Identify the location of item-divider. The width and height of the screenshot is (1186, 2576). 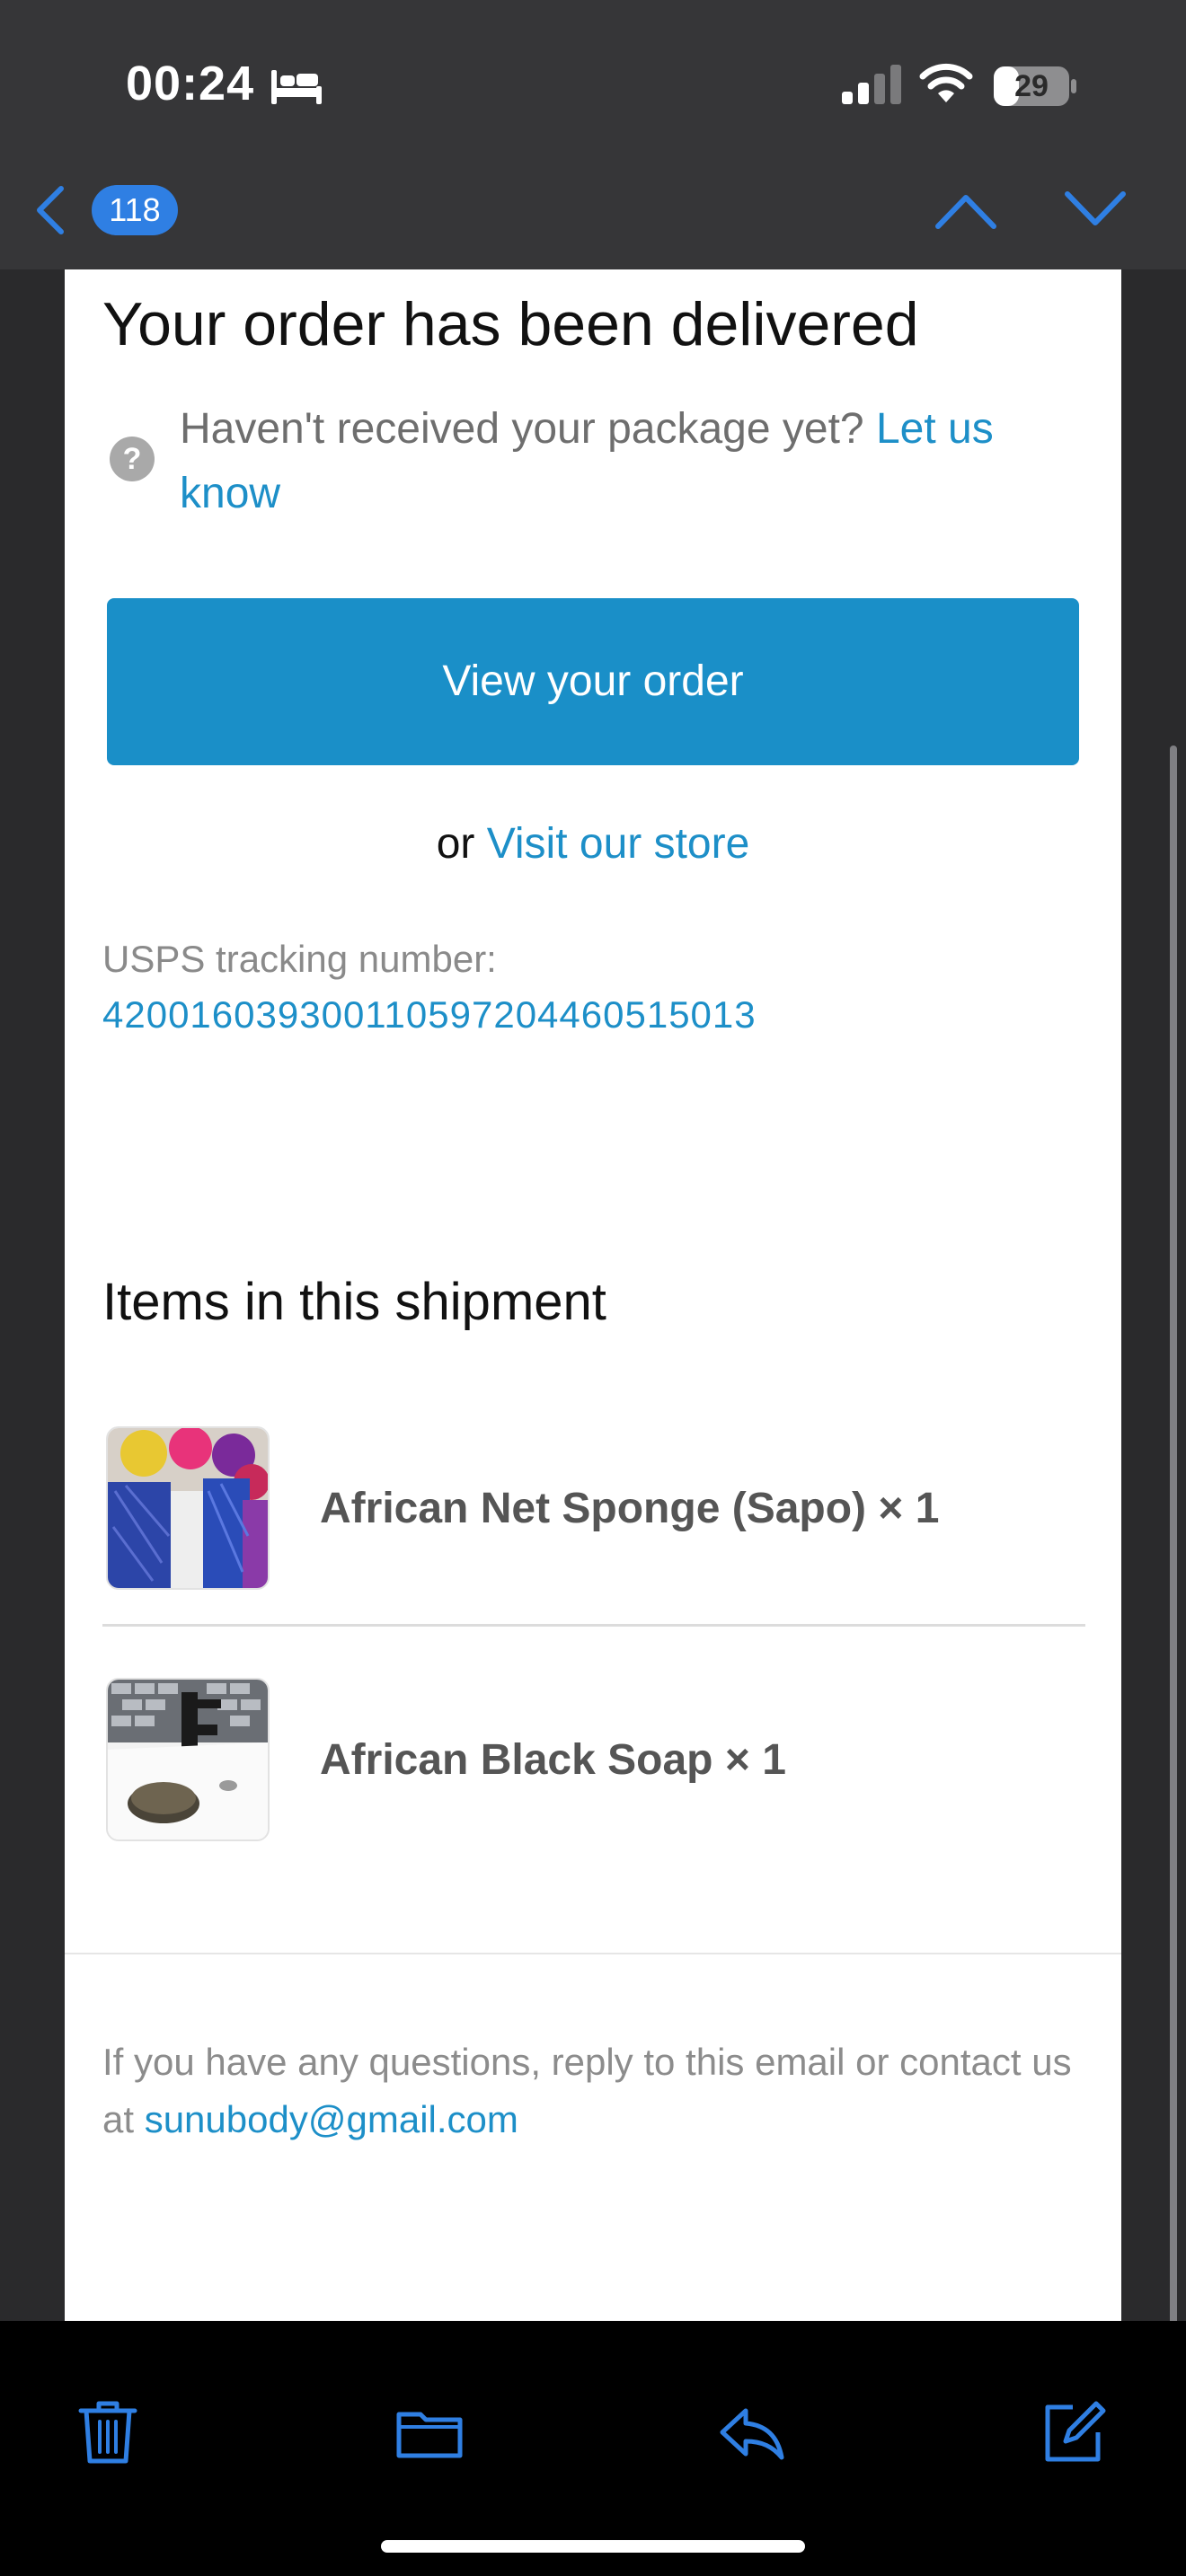
(593, 1625).